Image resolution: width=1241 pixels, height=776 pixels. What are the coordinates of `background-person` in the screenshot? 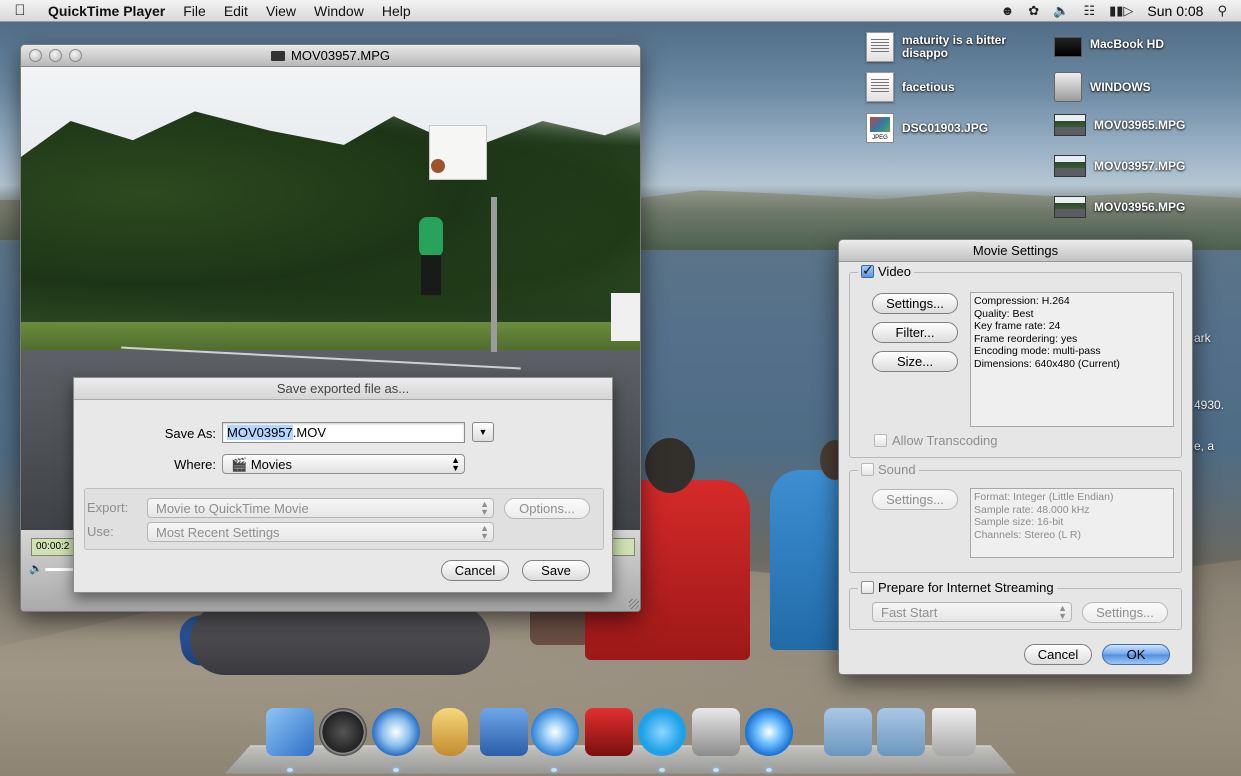 It's located at (670, 465).